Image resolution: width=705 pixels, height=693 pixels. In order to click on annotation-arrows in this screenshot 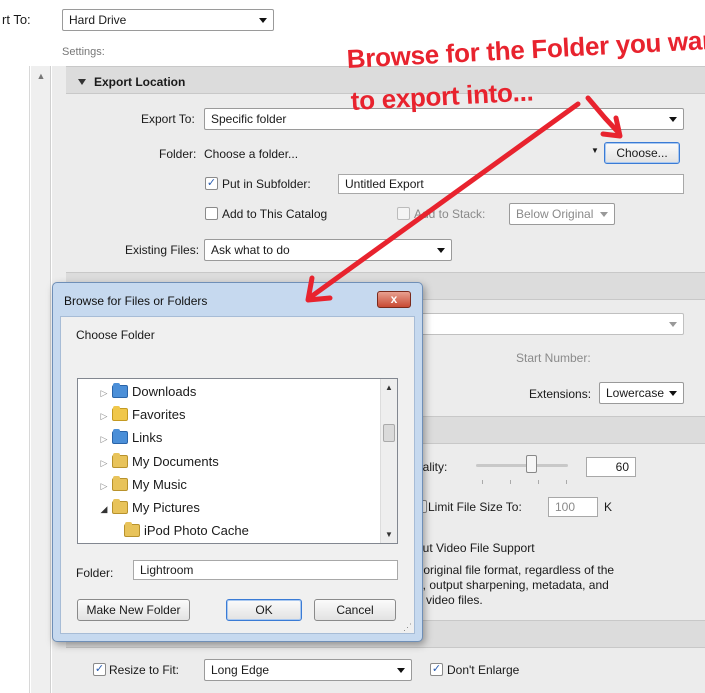, I will do `click(464, 199)`.